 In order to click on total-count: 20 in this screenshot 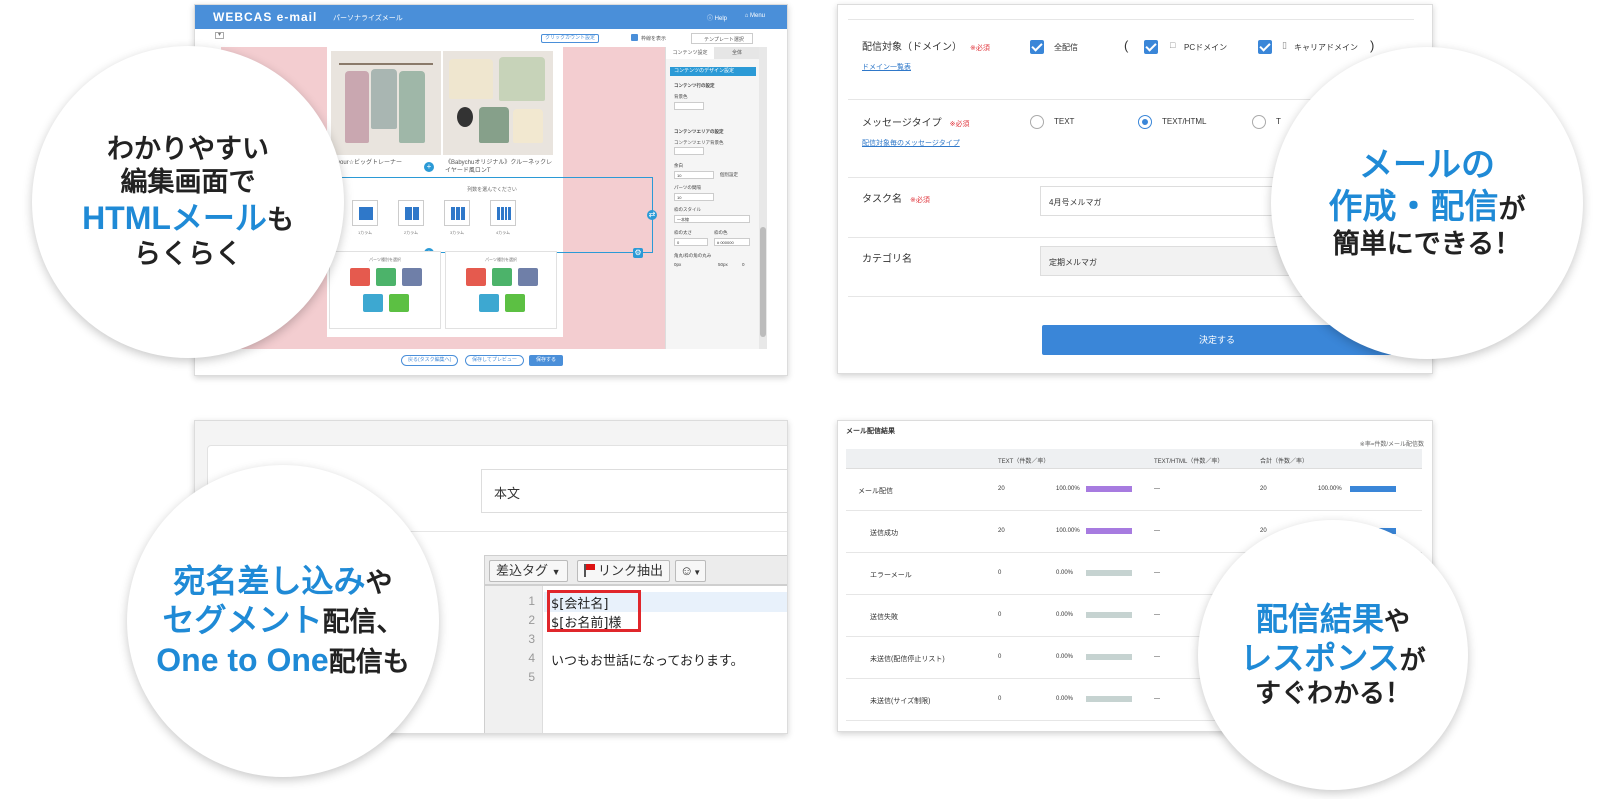, I will do `click(1263, 489)`.